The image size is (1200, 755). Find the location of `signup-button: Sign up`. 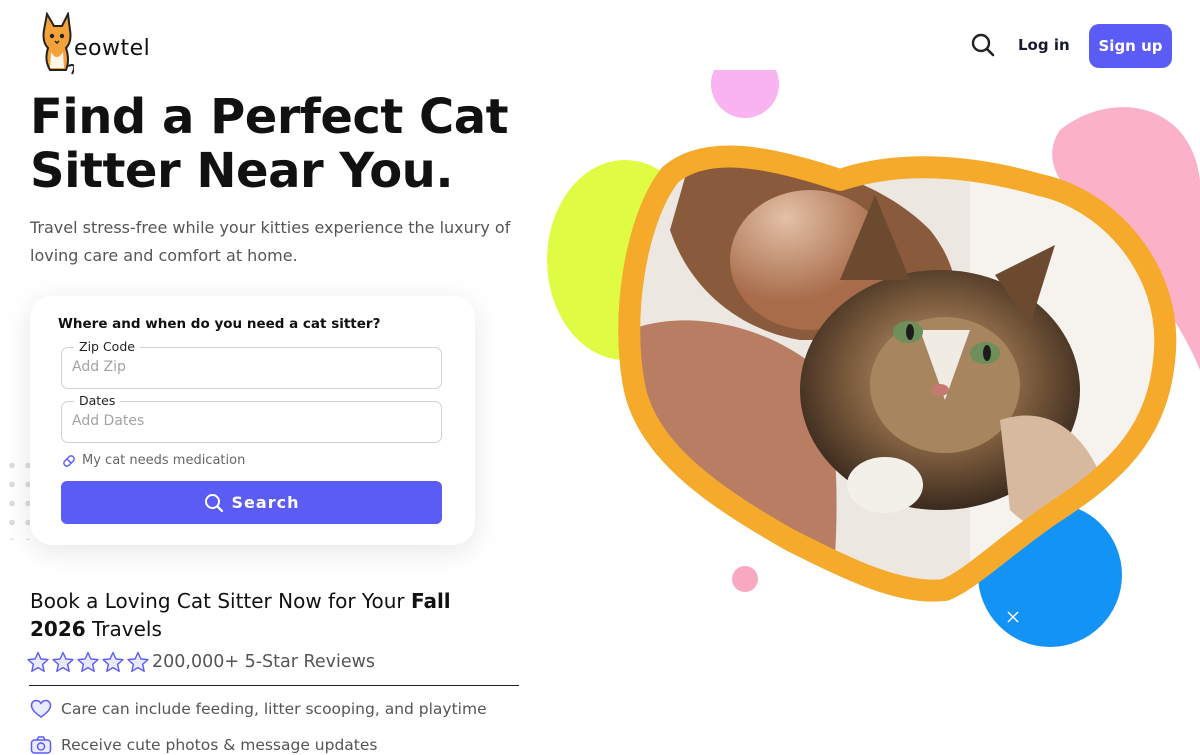

signup-button: Sign up is located at coordinates (1130, 46).